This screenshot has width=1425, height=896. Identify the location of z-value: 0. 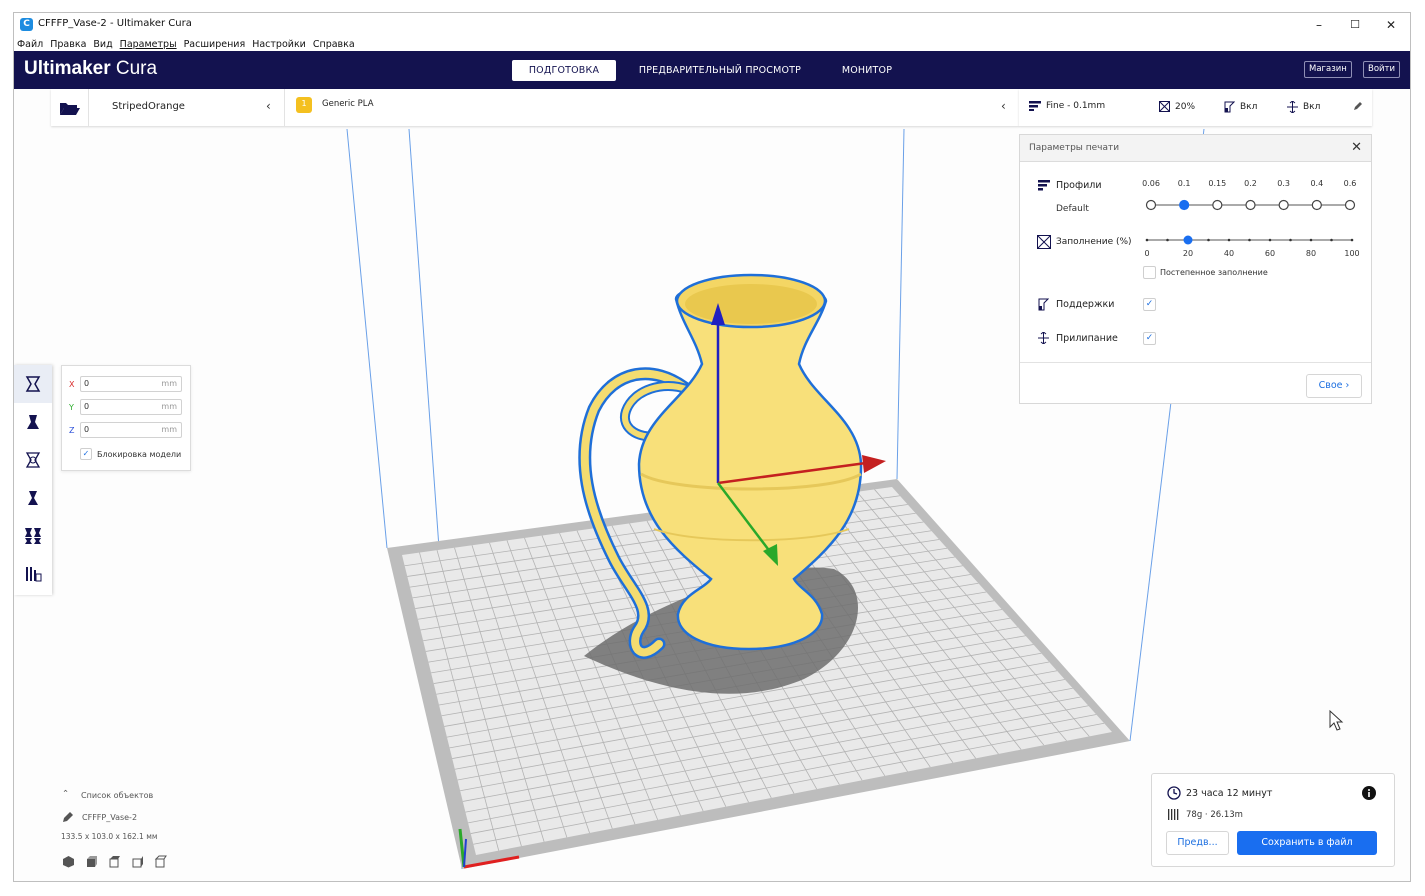
(87, 429).